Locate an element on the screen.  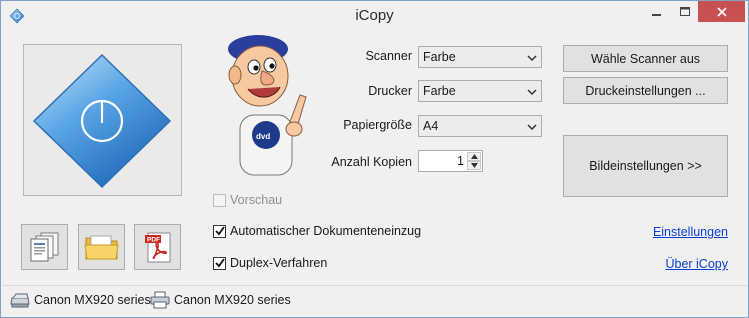
power-diamond-icon is located at coordinates (102, 120).